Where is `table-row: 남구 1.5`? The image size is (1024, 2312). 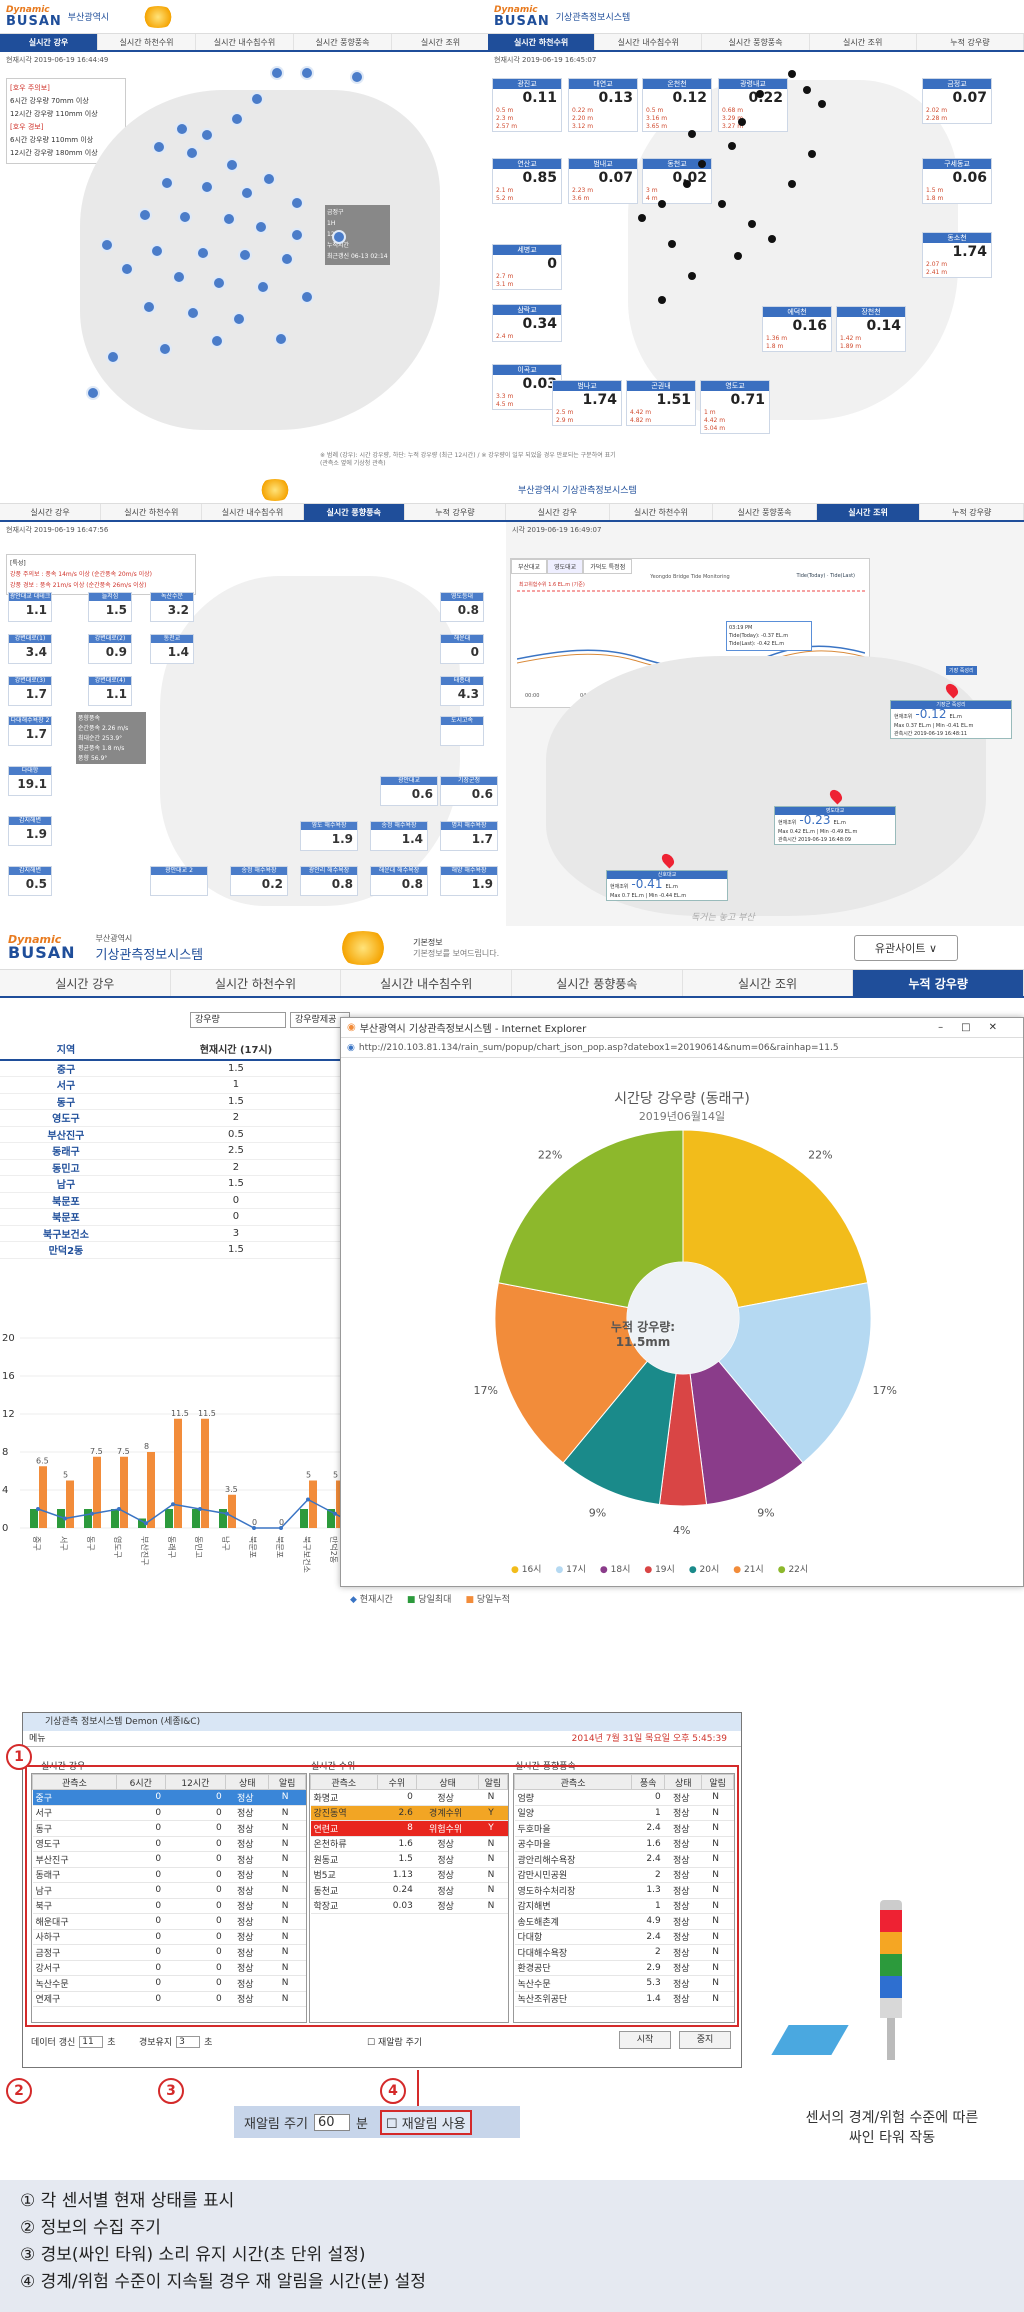 table-row: 남구 1.5 is located at coordinates (170, 1184).